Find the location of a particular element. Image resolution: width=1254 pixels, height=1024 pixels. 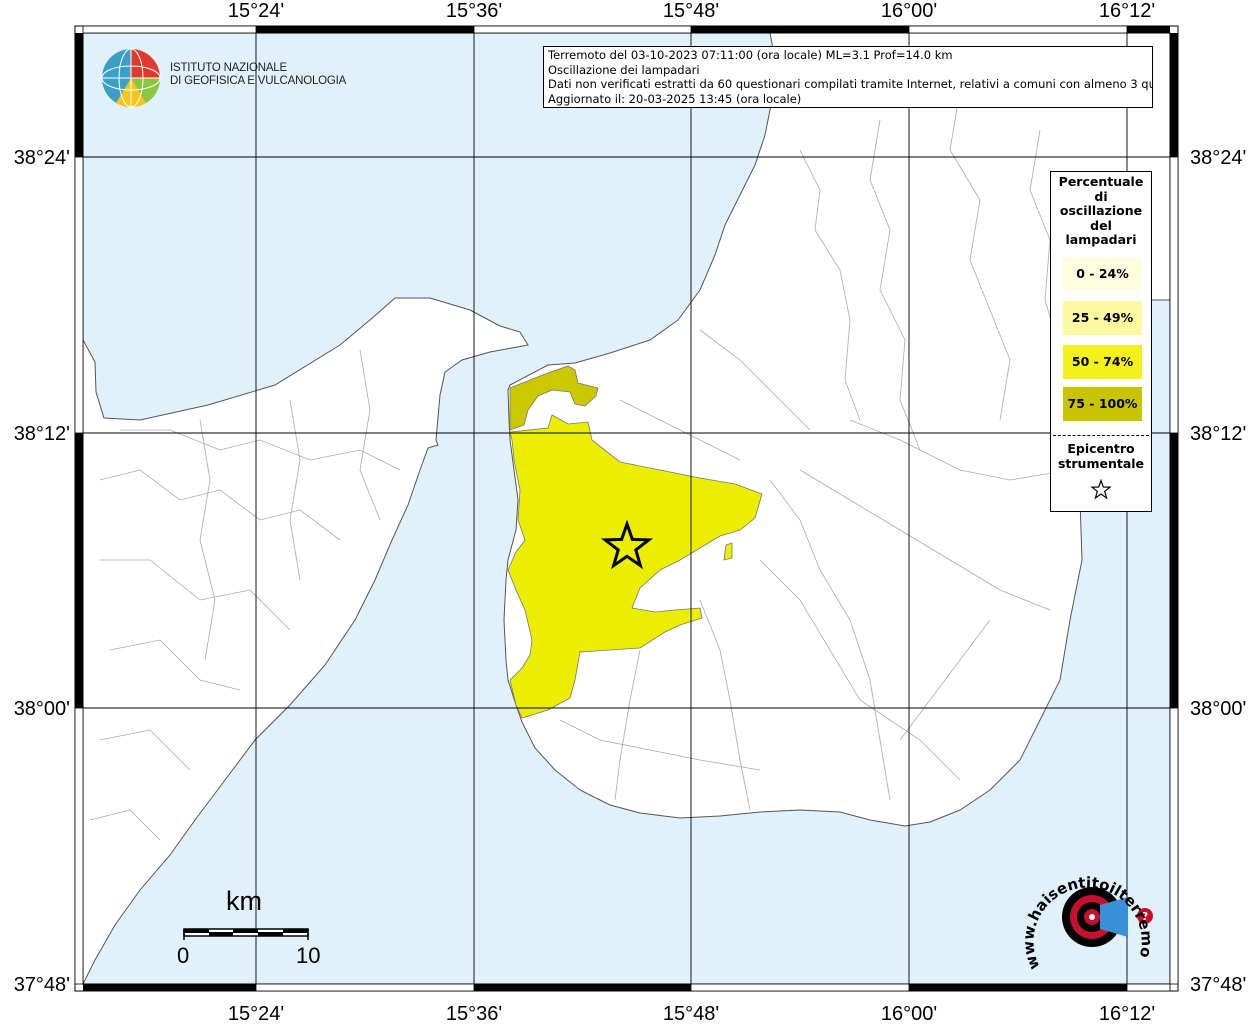

lat-label-right: 38°00' is located at coordinates (1218, 709).